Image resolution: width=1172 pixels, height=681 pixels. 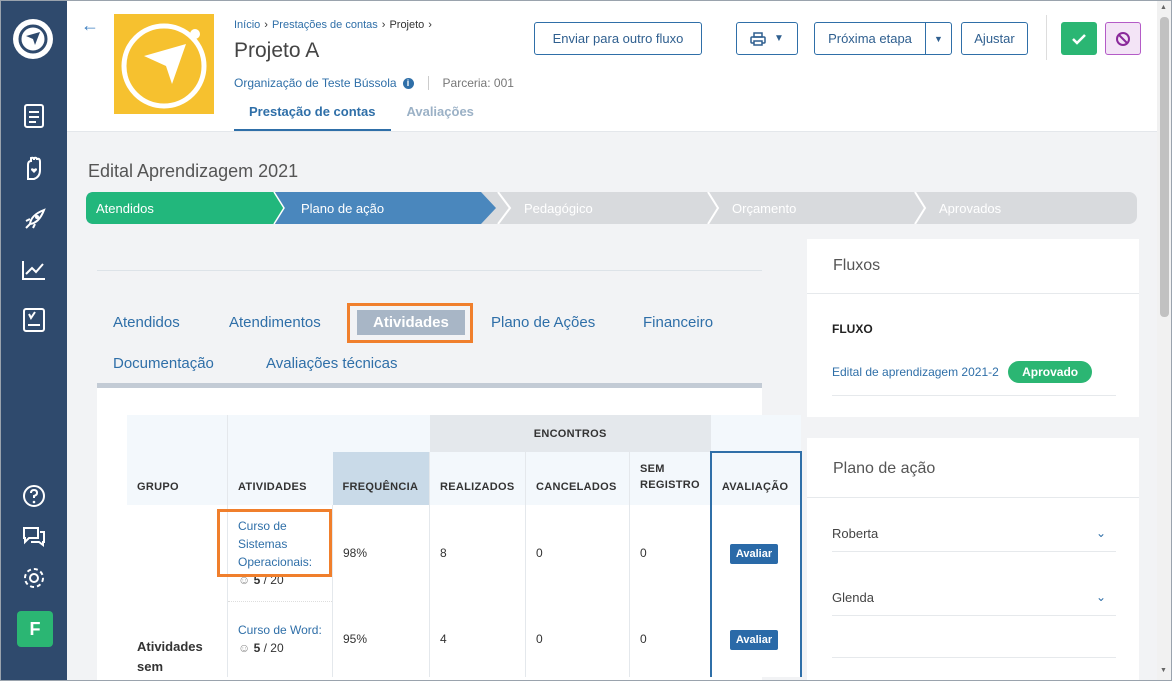 What do you see at coordinates (164, 64) in the screenshot?
I see `project-logo` at bounding box center [164, 64].